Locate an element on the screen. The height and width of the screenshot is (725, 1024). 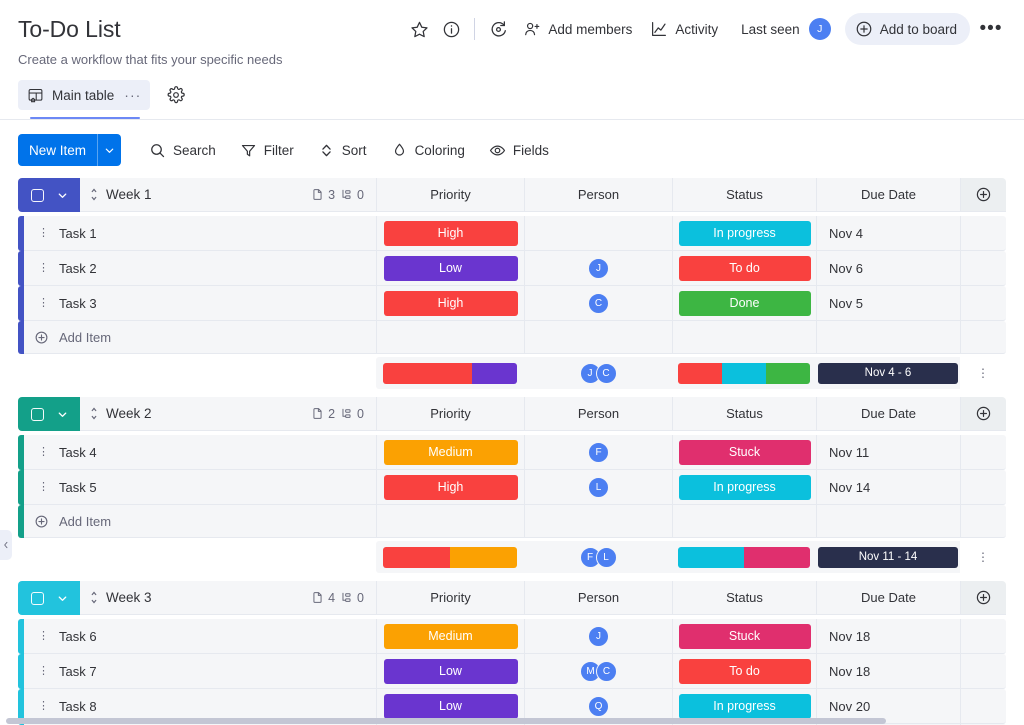
coloring-button: Coloring is located at coordinates (428, 150).